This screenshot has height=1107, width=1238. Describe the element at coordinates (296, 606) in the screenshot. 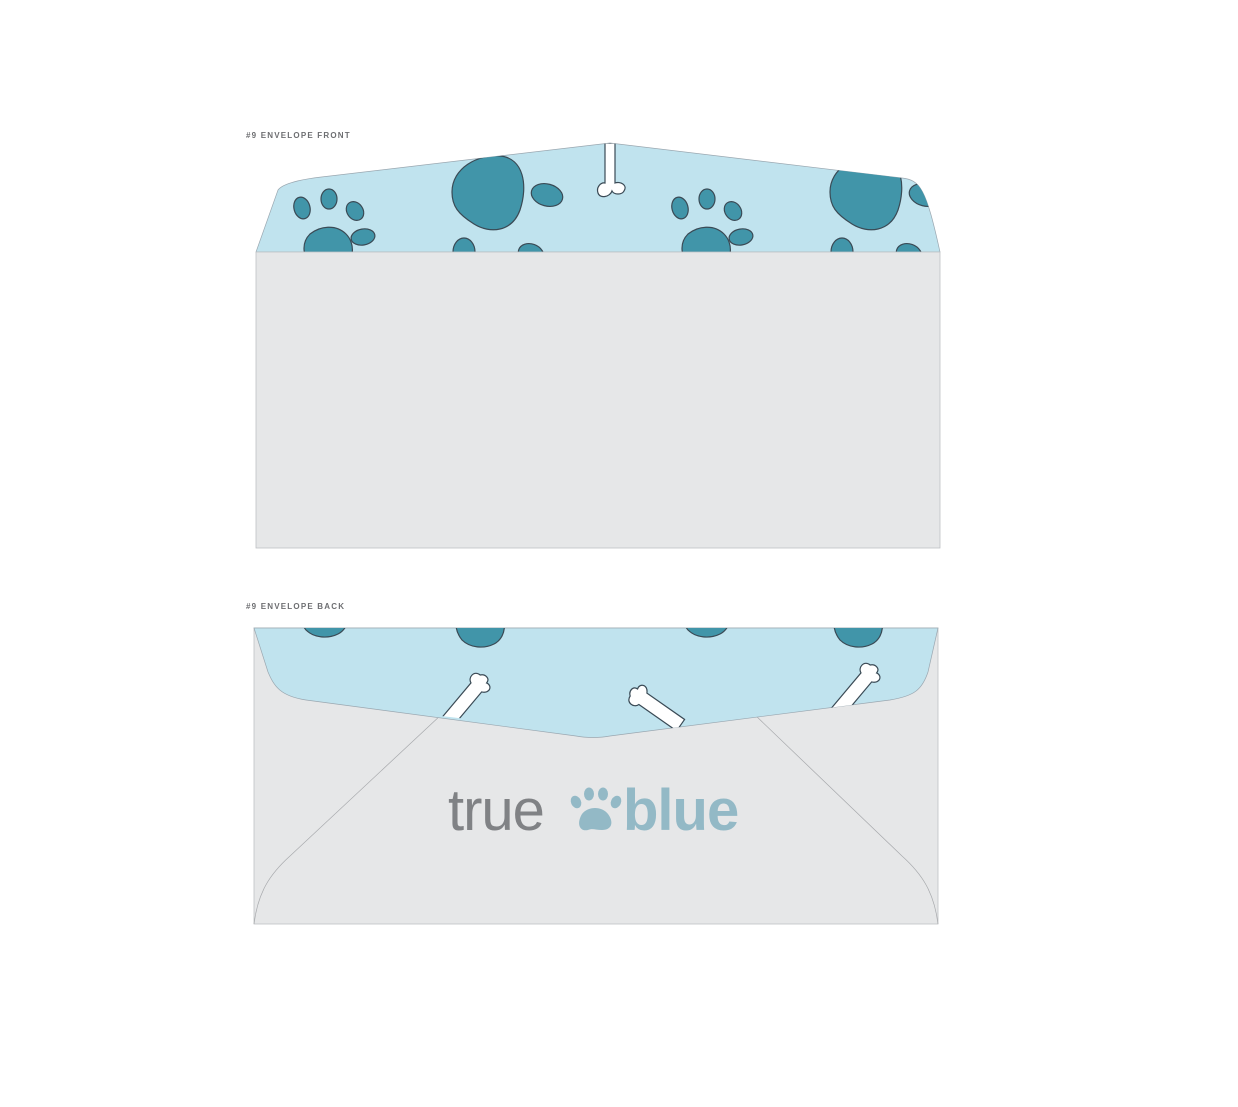

I see `envelope-back-caption: #9 ENVELOPE BACK` at that location.